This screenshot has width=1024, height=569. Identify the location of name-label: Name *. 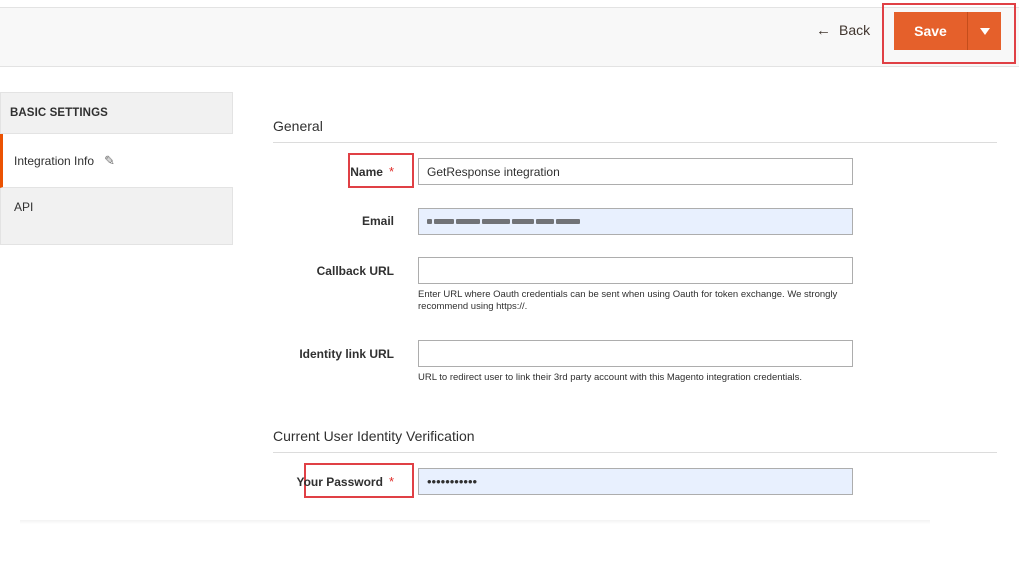
(372, 171).